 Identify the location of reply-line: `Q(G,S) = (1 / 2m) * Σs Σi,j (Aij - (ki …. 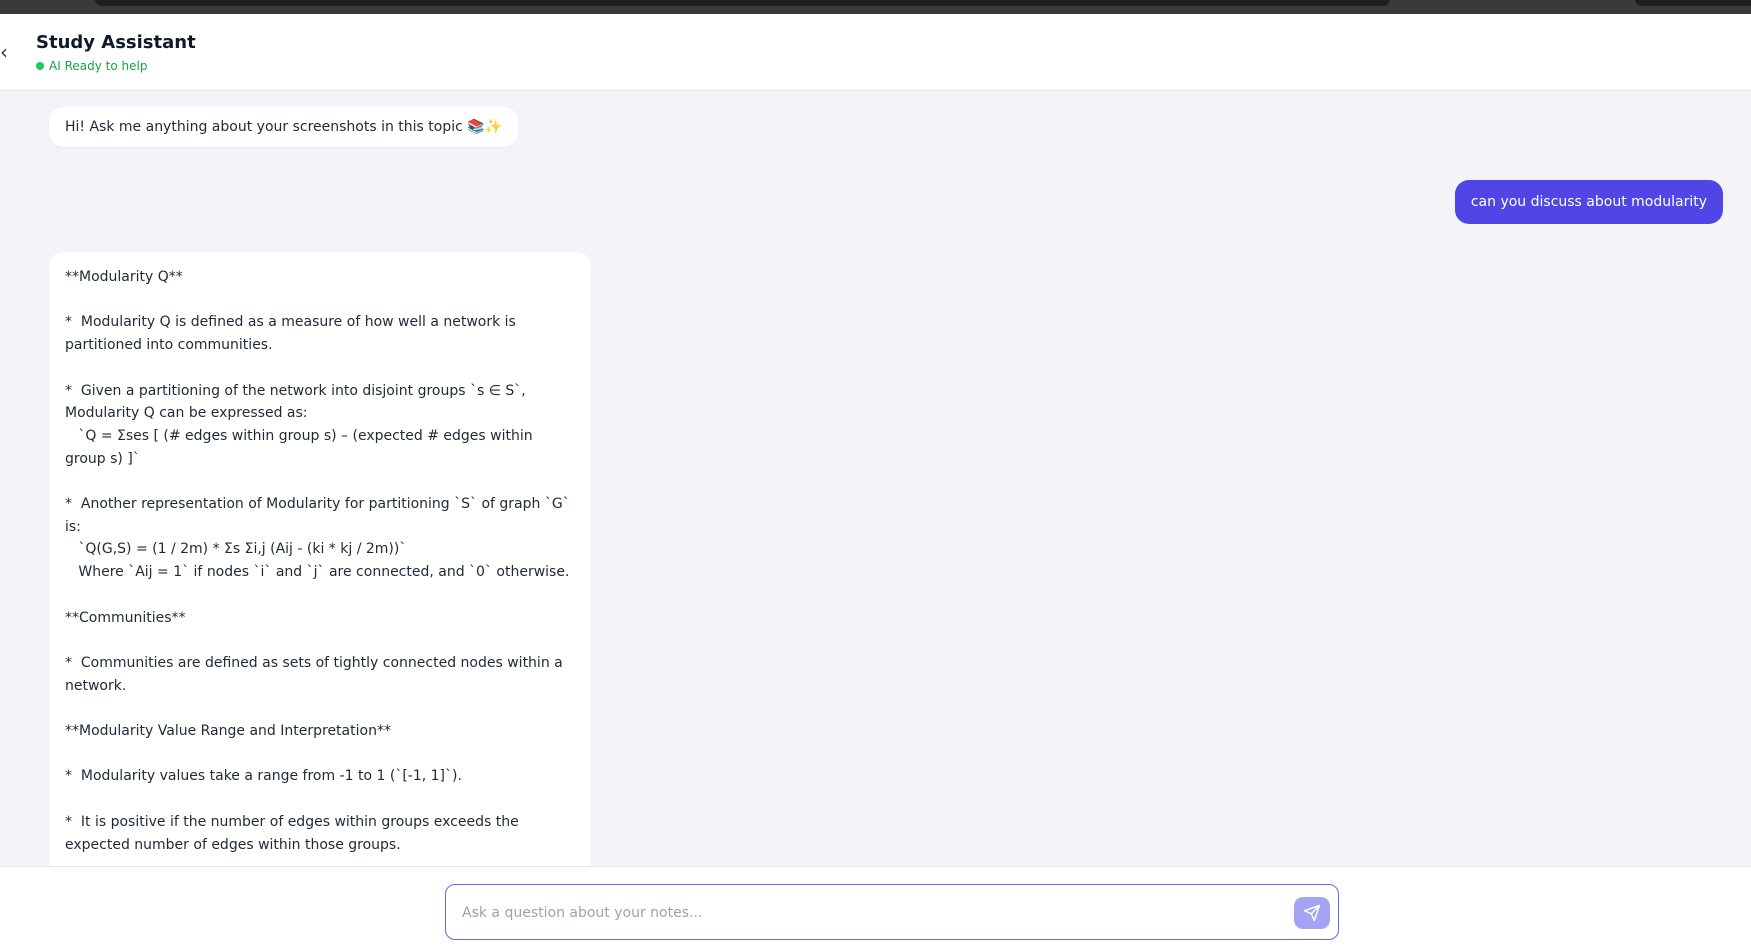
(236, 549).